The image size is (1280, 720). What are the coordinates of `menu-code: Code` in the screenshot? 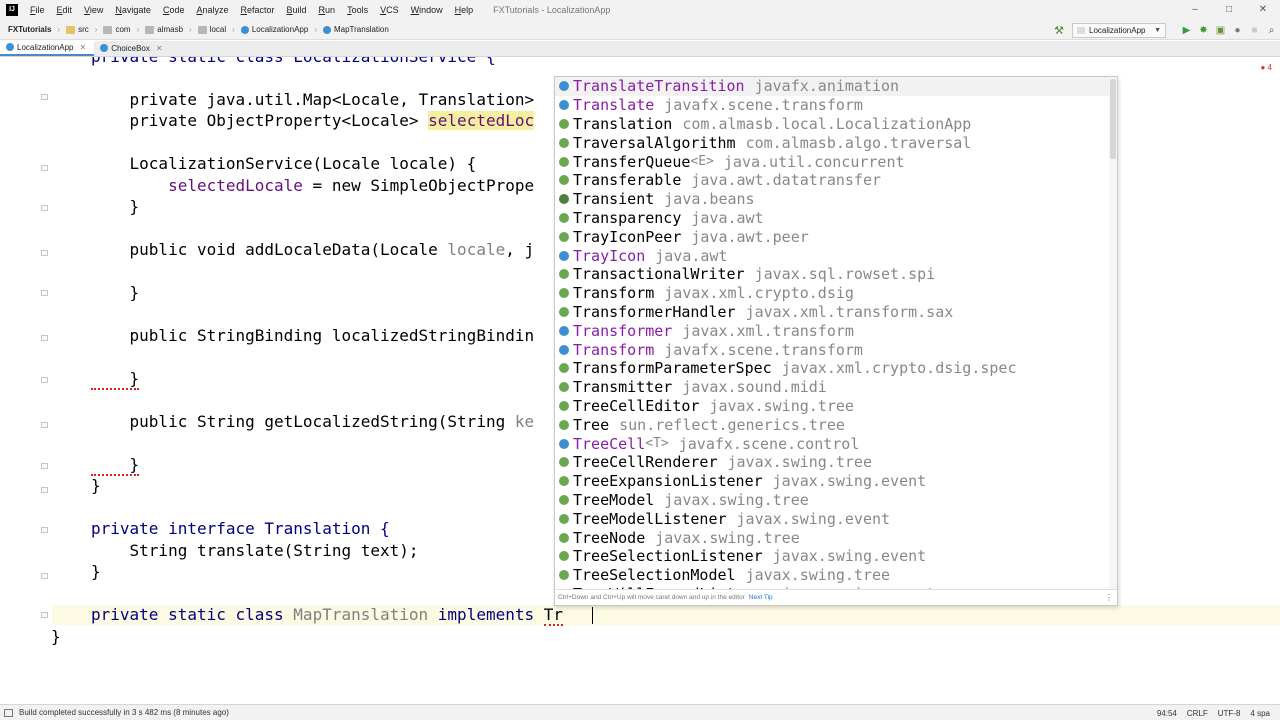 It's located at (174, 10).